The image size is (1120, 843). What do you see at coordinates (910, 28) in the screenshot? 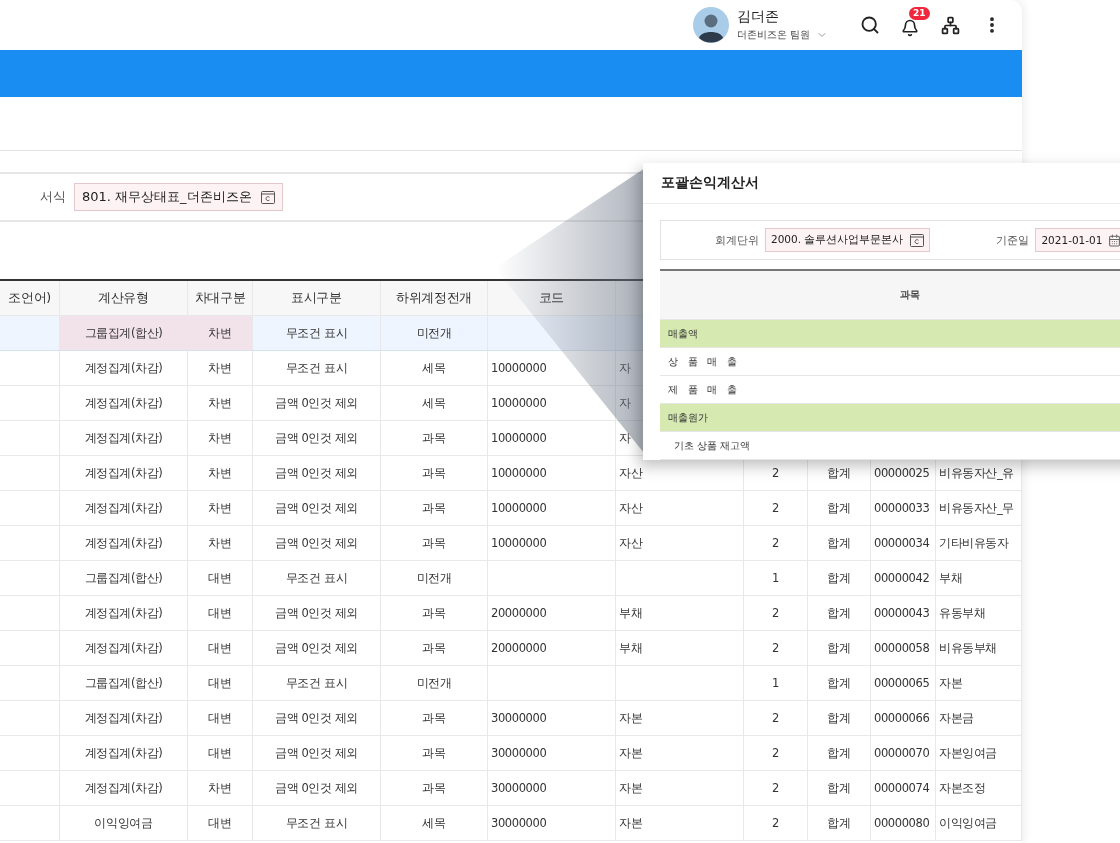
I see `notification-button` at bounding box center [910, 28].